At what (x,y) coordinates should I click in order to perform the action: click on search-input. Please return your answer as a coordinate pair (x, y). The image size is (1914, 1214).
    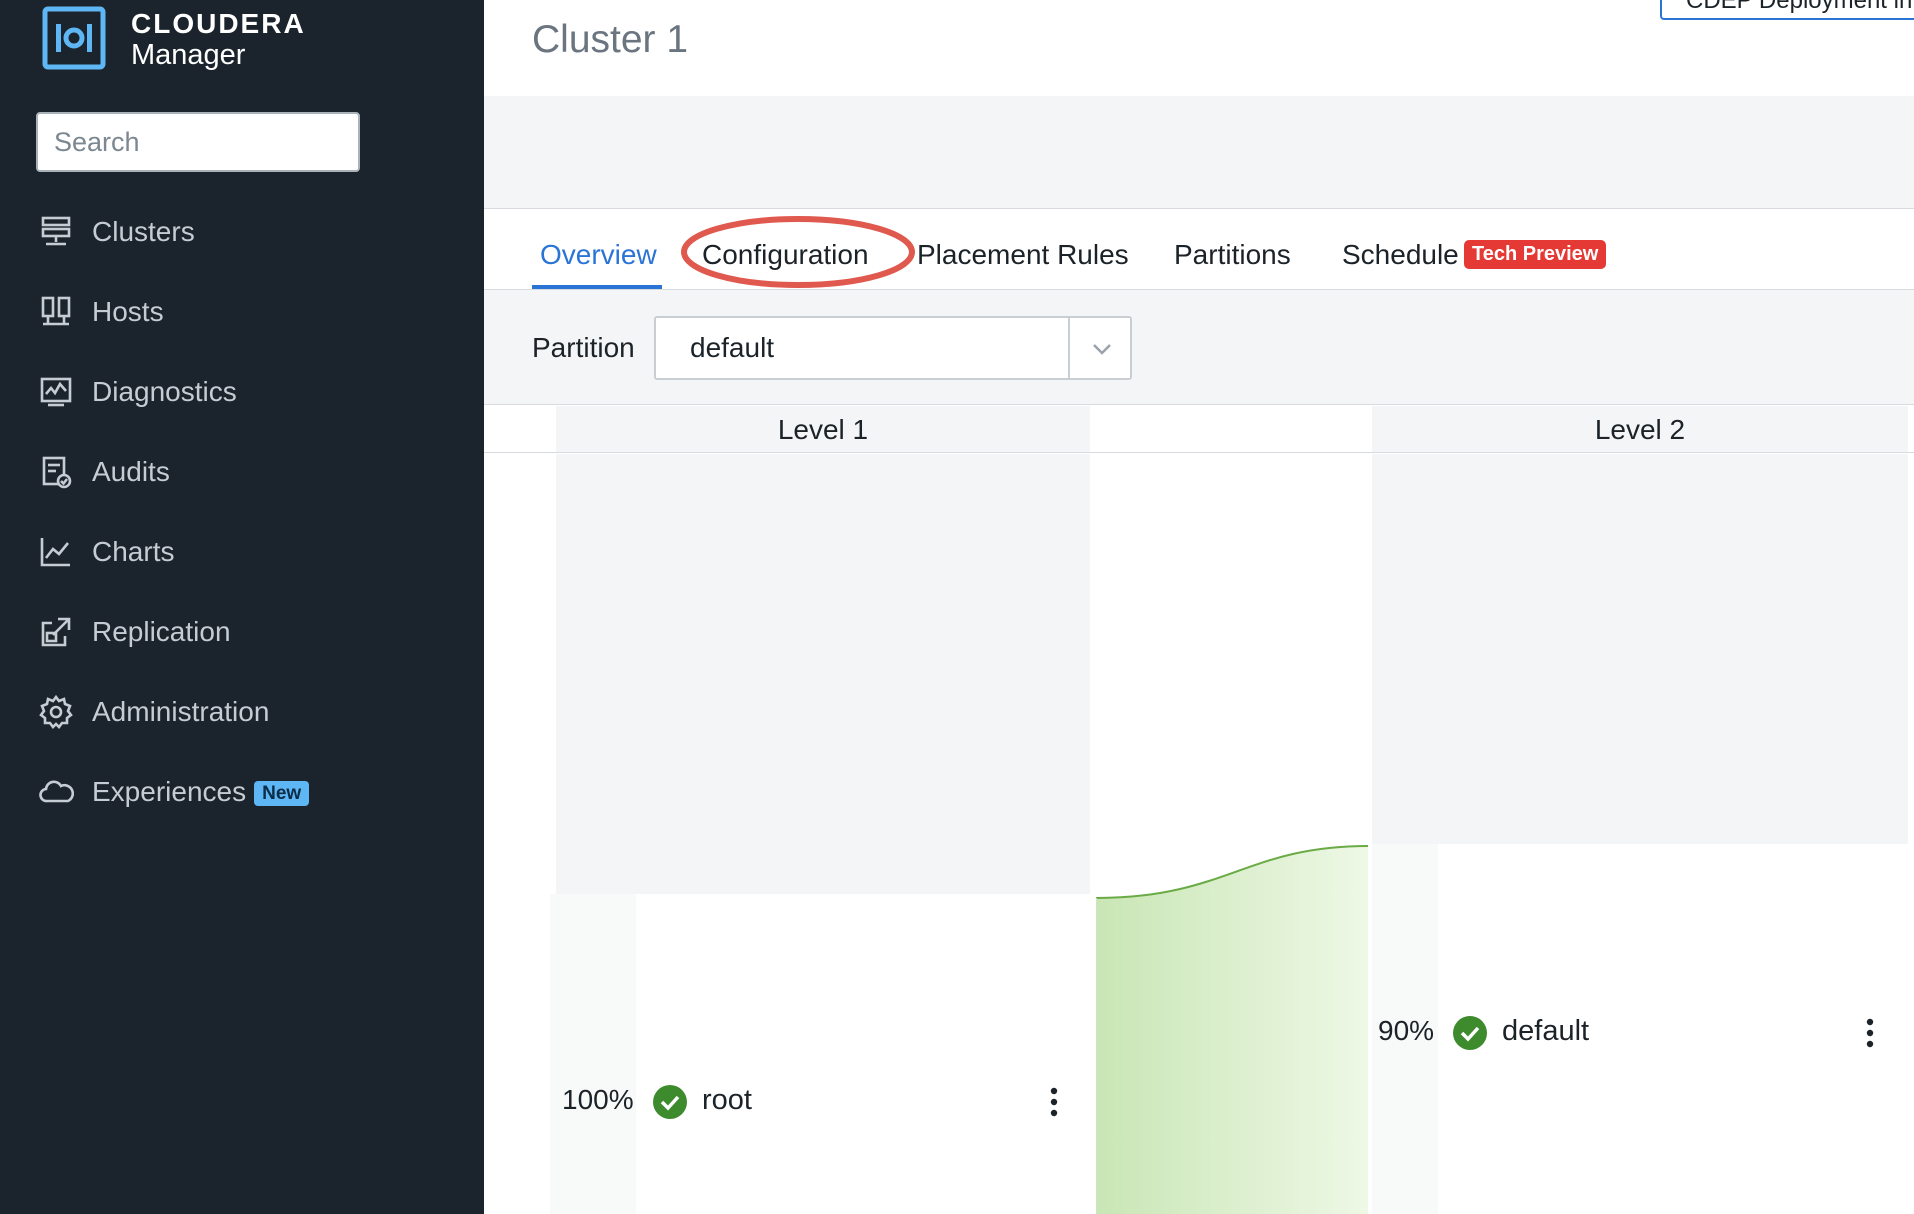
    Looking at the image, I should click on (198, 142).